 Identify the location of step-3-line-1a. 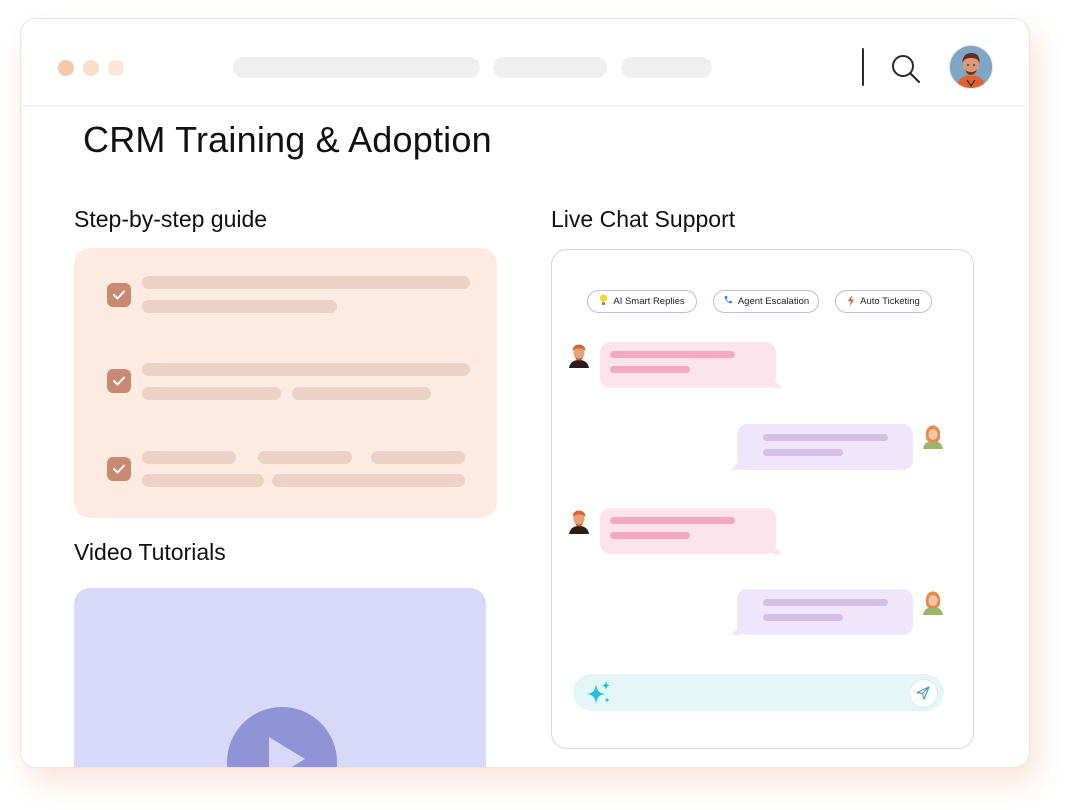
(189, 457).